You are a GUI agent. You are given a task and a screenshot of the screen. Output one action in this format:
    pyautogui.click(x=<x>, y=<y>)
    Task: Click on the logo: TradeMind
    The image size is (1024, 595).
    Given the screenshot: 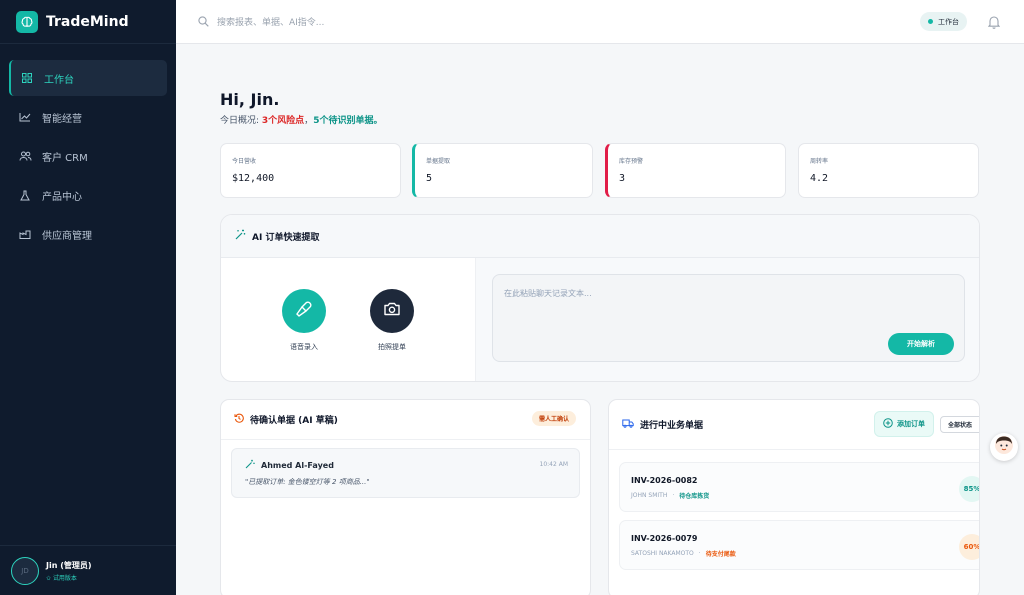 What is the action you would take?
    pyautogui.click(x=88, y=22)
    